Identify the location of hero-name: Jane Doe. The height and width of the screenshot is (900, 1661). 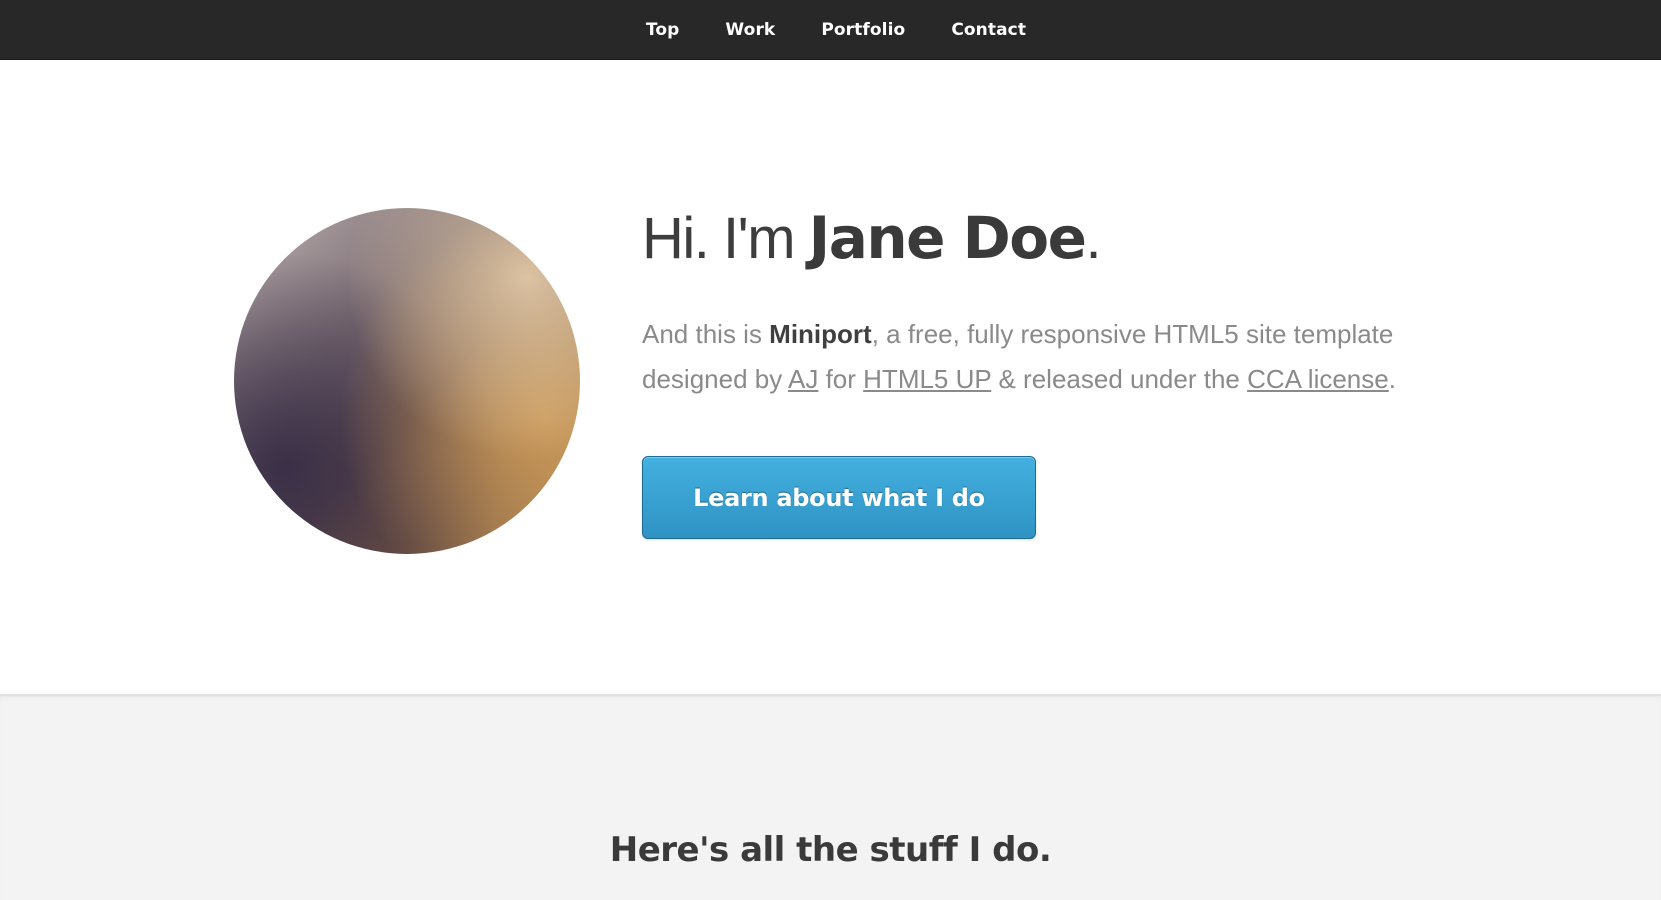
(947, 238).